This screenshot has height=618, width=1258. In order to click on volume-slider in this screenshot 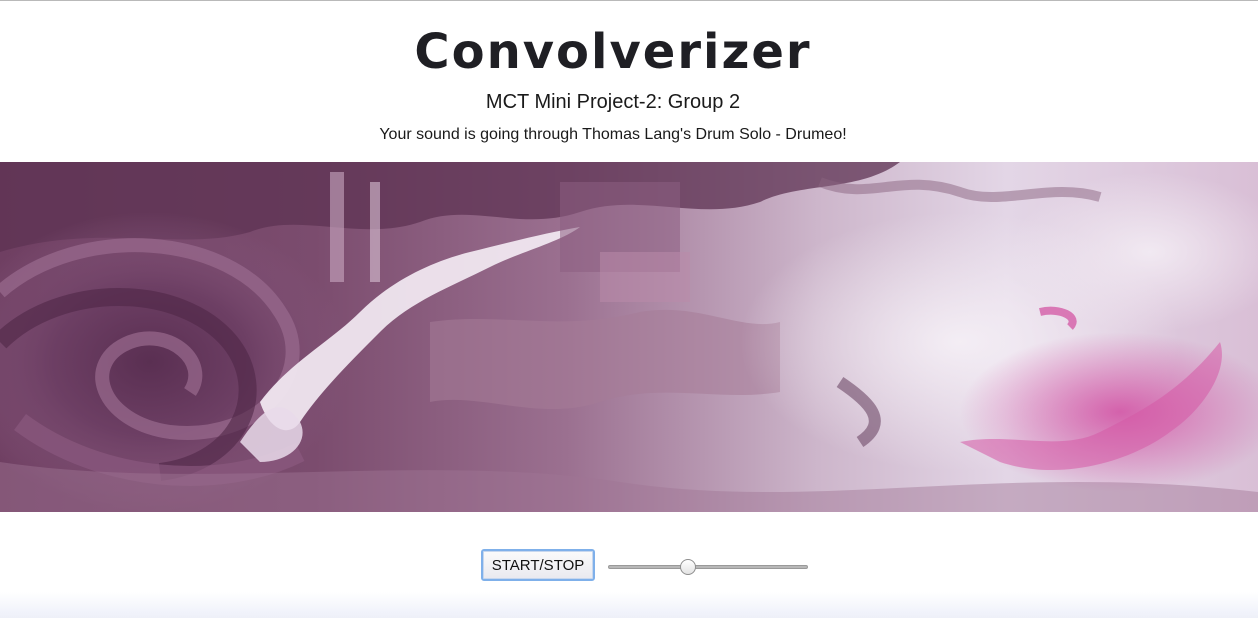, I will do `click(708, 567)`.